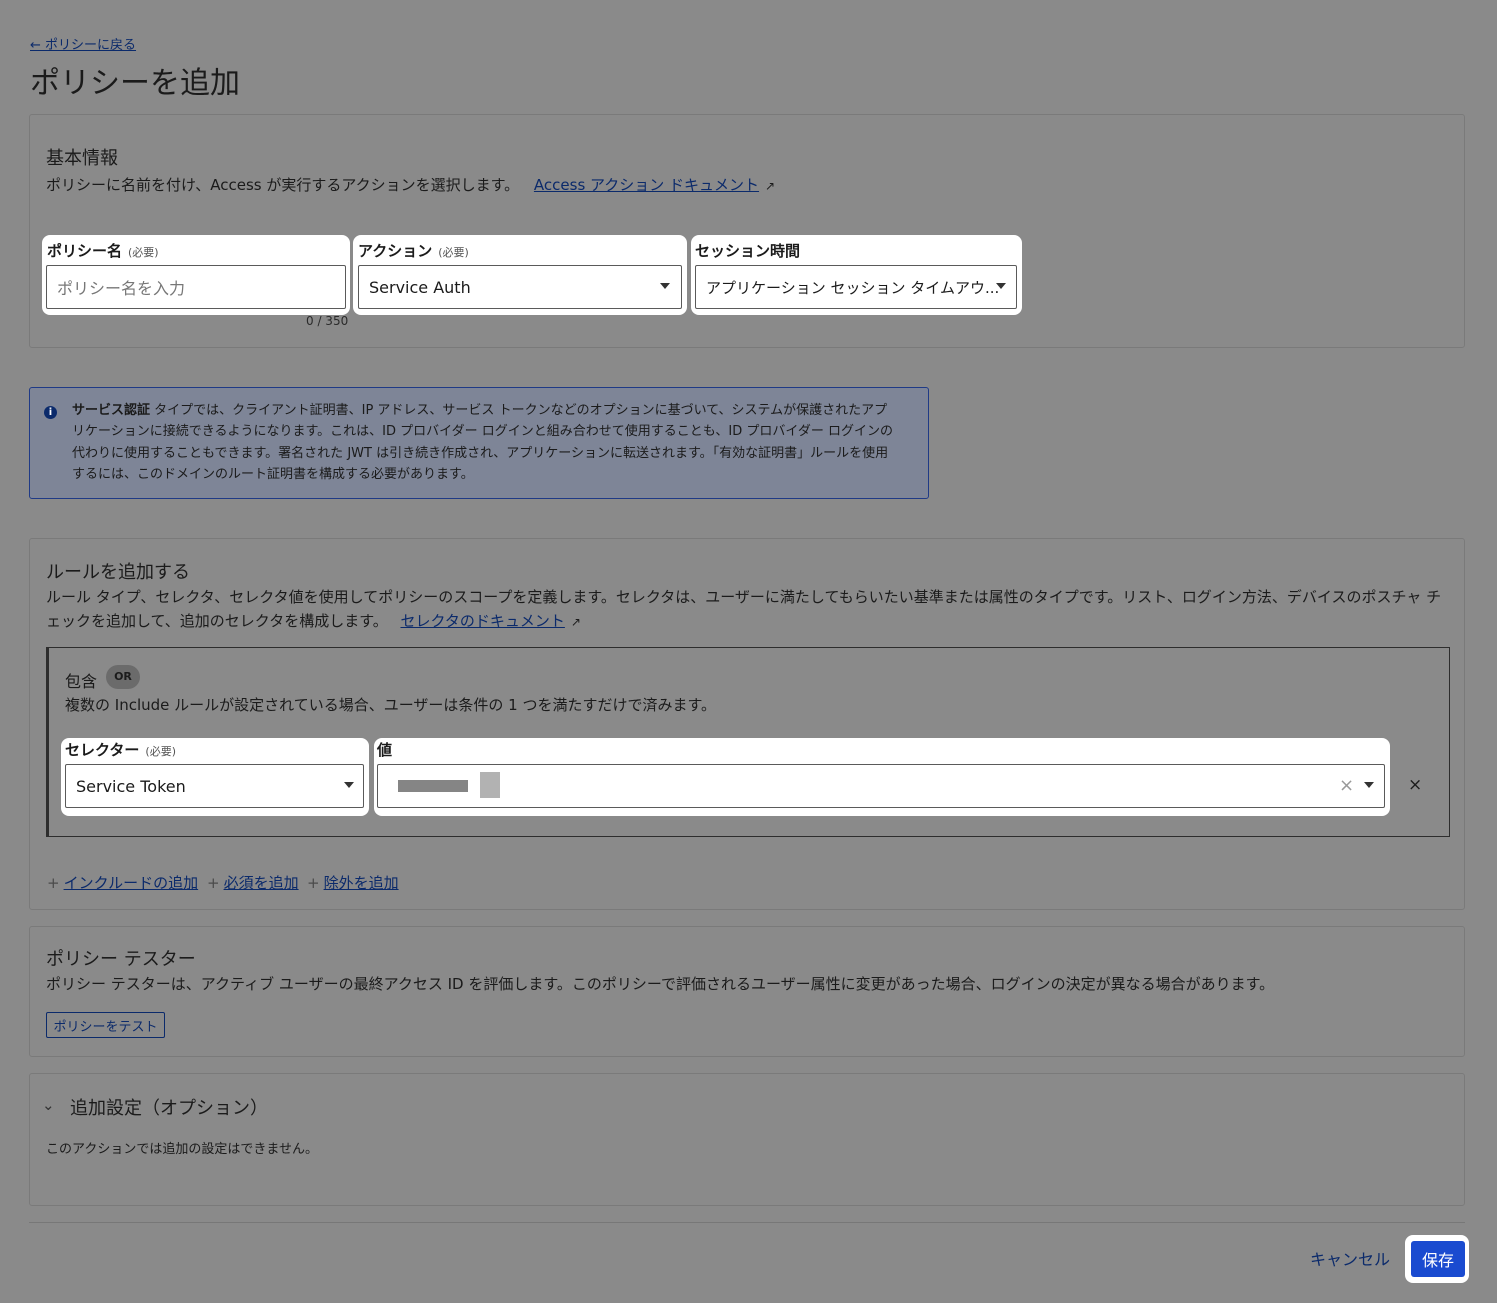  I want to click on clear-value-icon: ×, so click(1346, 785).